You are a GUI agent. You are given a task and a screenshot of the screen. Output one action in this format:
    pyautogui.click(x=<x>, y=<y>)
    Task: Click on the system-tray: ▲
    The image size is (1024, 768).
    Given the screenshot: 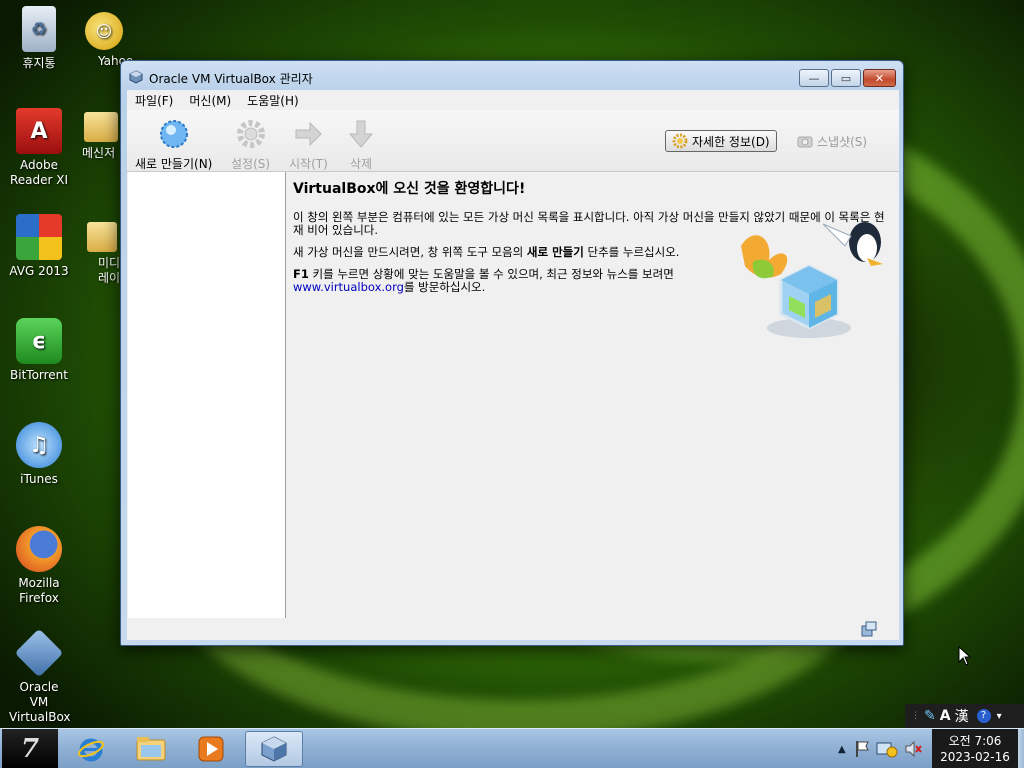 What is the action you would take?
    pyautogui.click(x=882, y=748)
    